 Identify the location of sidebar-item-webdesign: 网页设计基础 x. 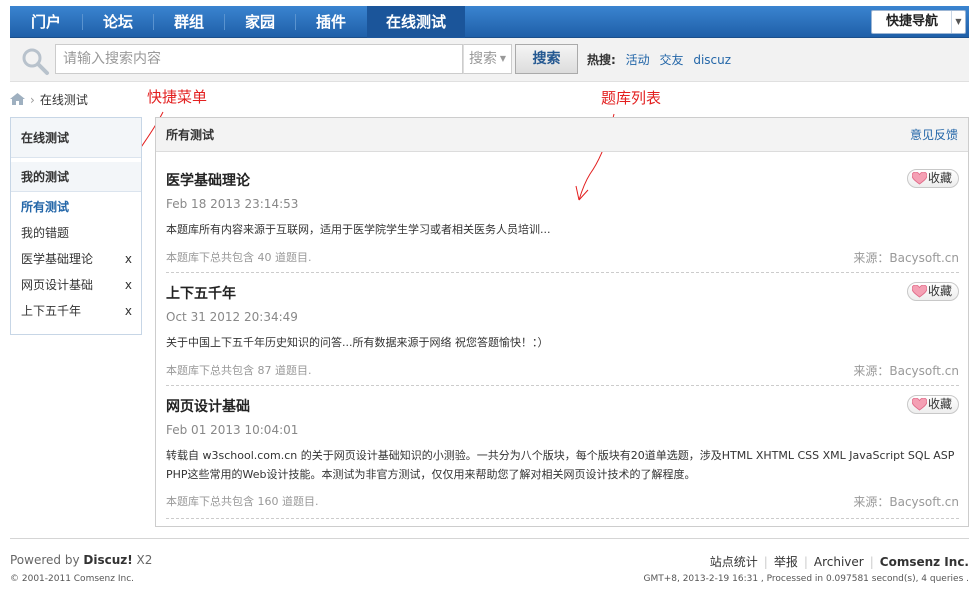
(76, 285).